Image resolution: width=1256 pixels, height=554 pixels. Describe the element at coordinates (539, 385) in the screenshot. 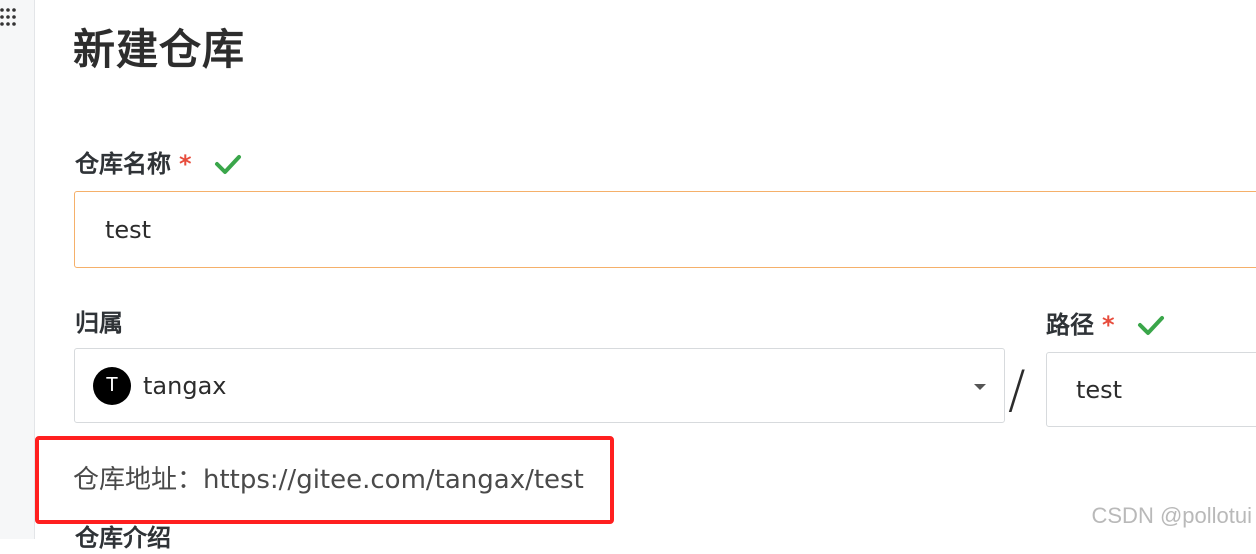

I see `owner-select: T tangax` at that location.